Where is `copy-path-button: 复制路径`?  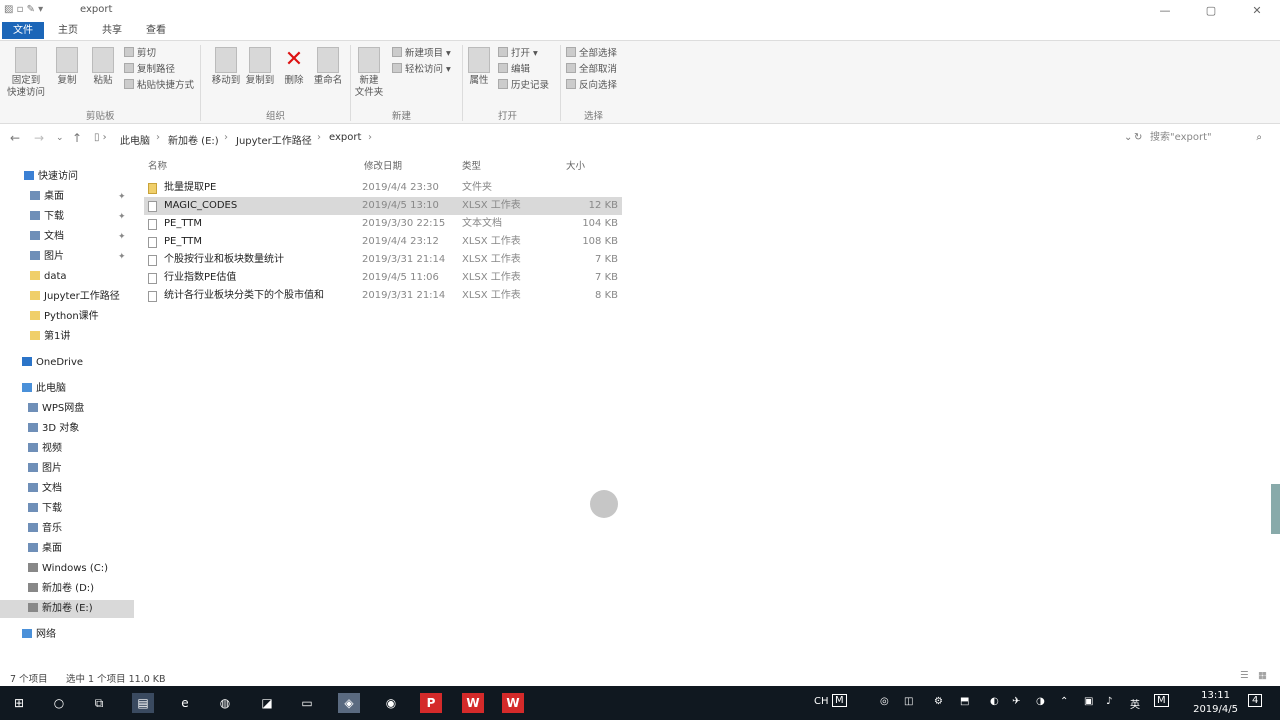
copy-path-button: 复制路径 is located at coordinates (149, 70).